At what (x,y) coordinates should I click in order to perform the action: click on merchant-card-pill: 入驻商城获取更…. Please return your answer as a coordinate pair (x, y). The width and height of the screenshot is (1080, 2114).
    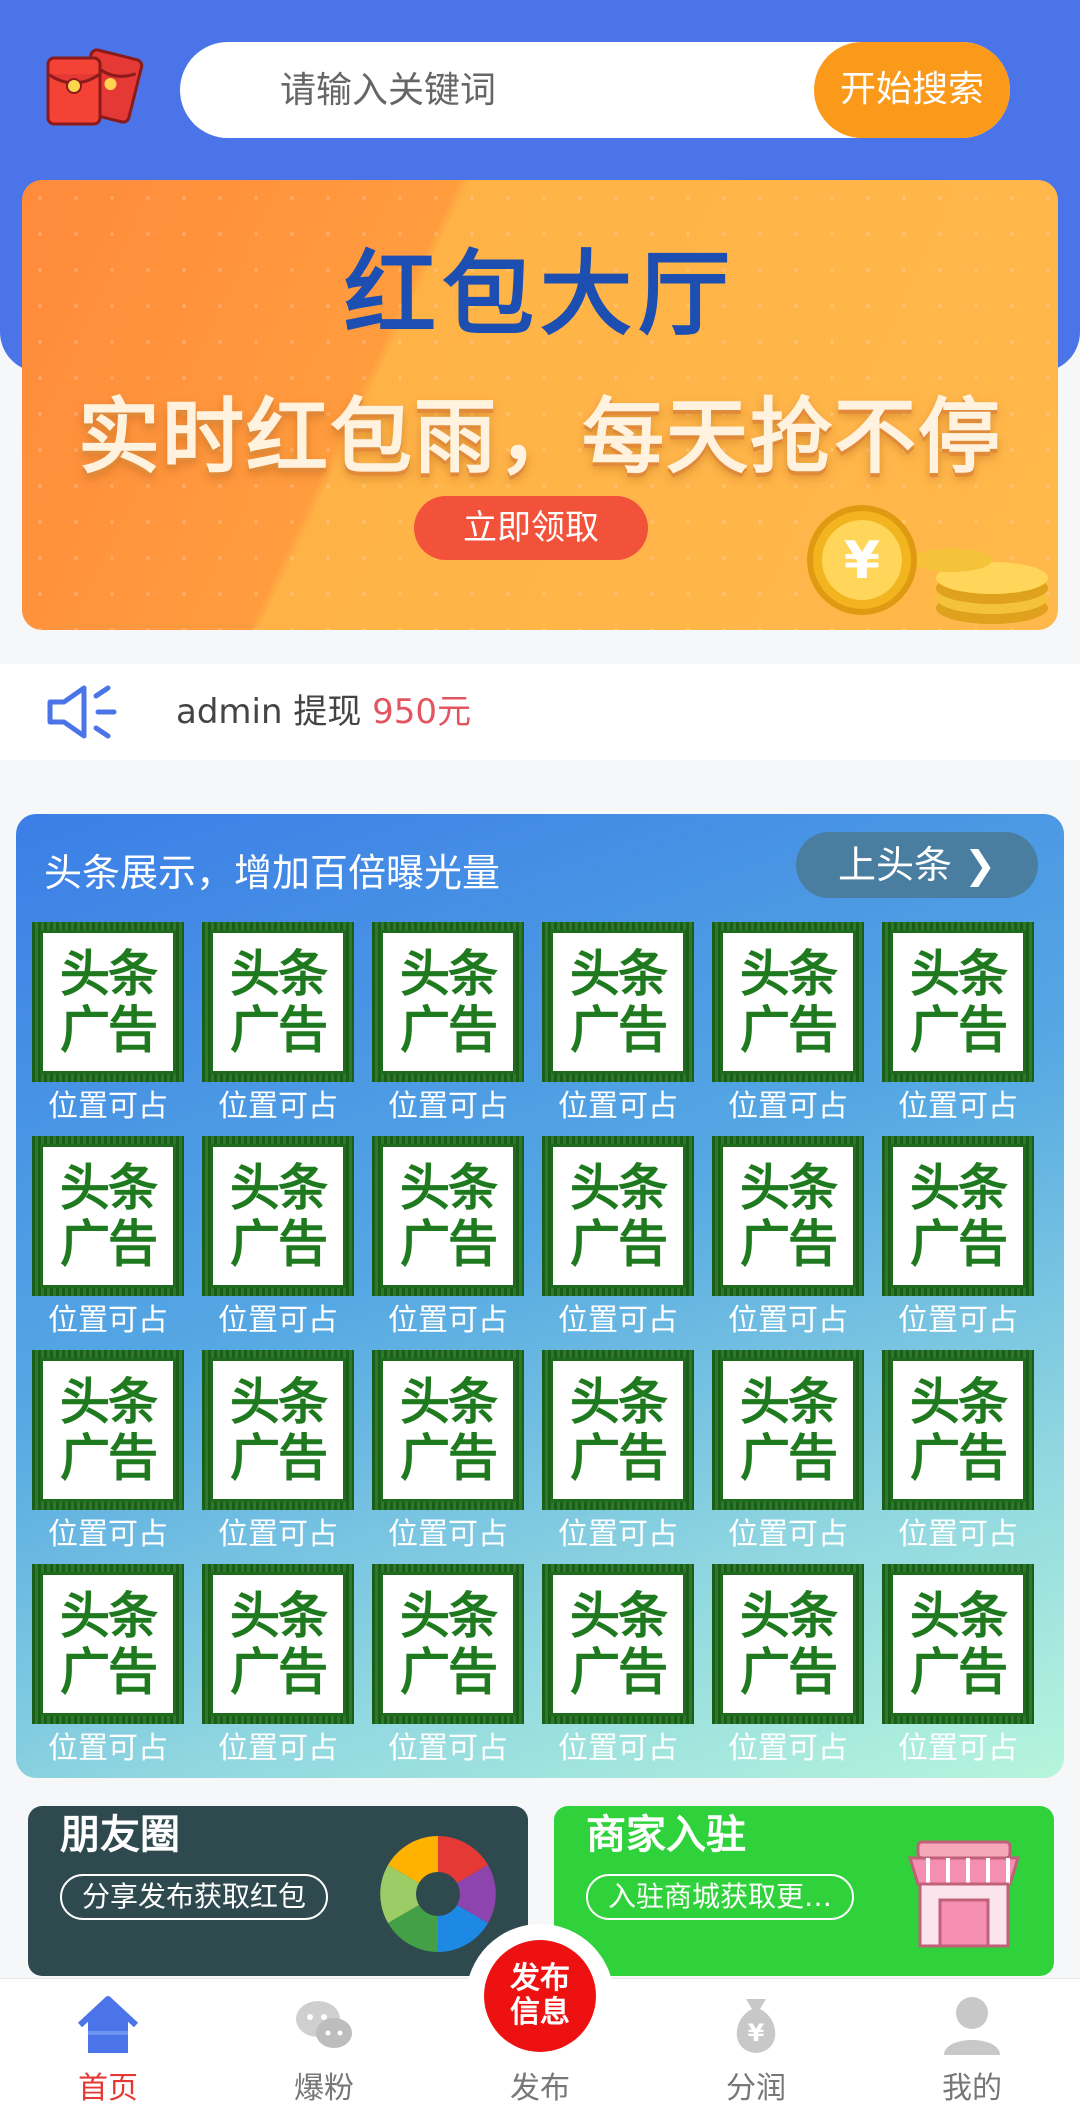
    Looking at the image, I should click on (720, 1897).